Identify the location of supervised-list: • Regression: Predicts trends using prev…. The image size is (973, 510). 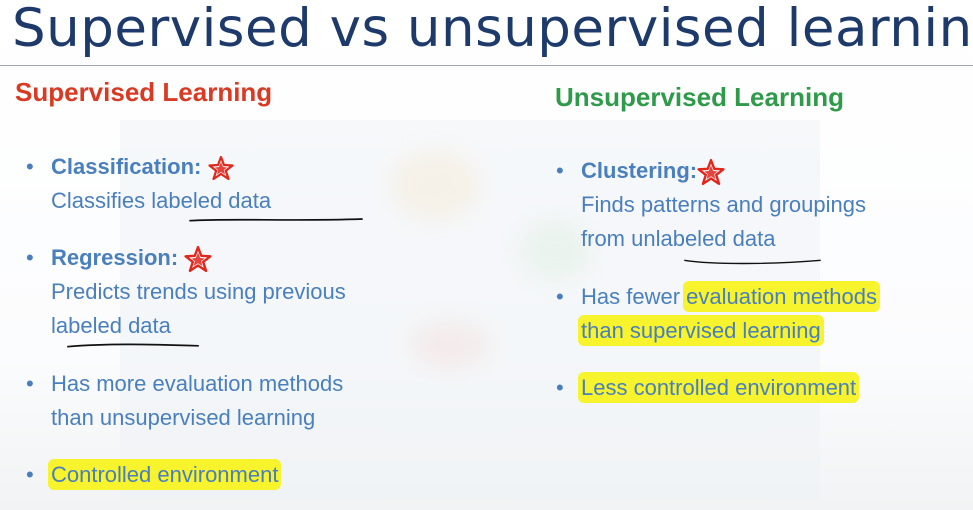
(182, 292).